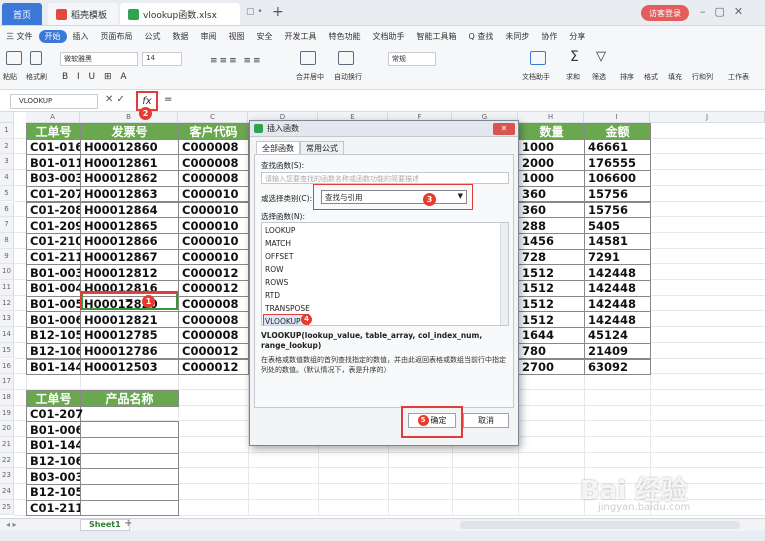 This screenshot has width=765, height=541. What do you see at coordinates (7, 382) in the screenshot?
I see `row-header: 17` at bounding box center [7, 382].